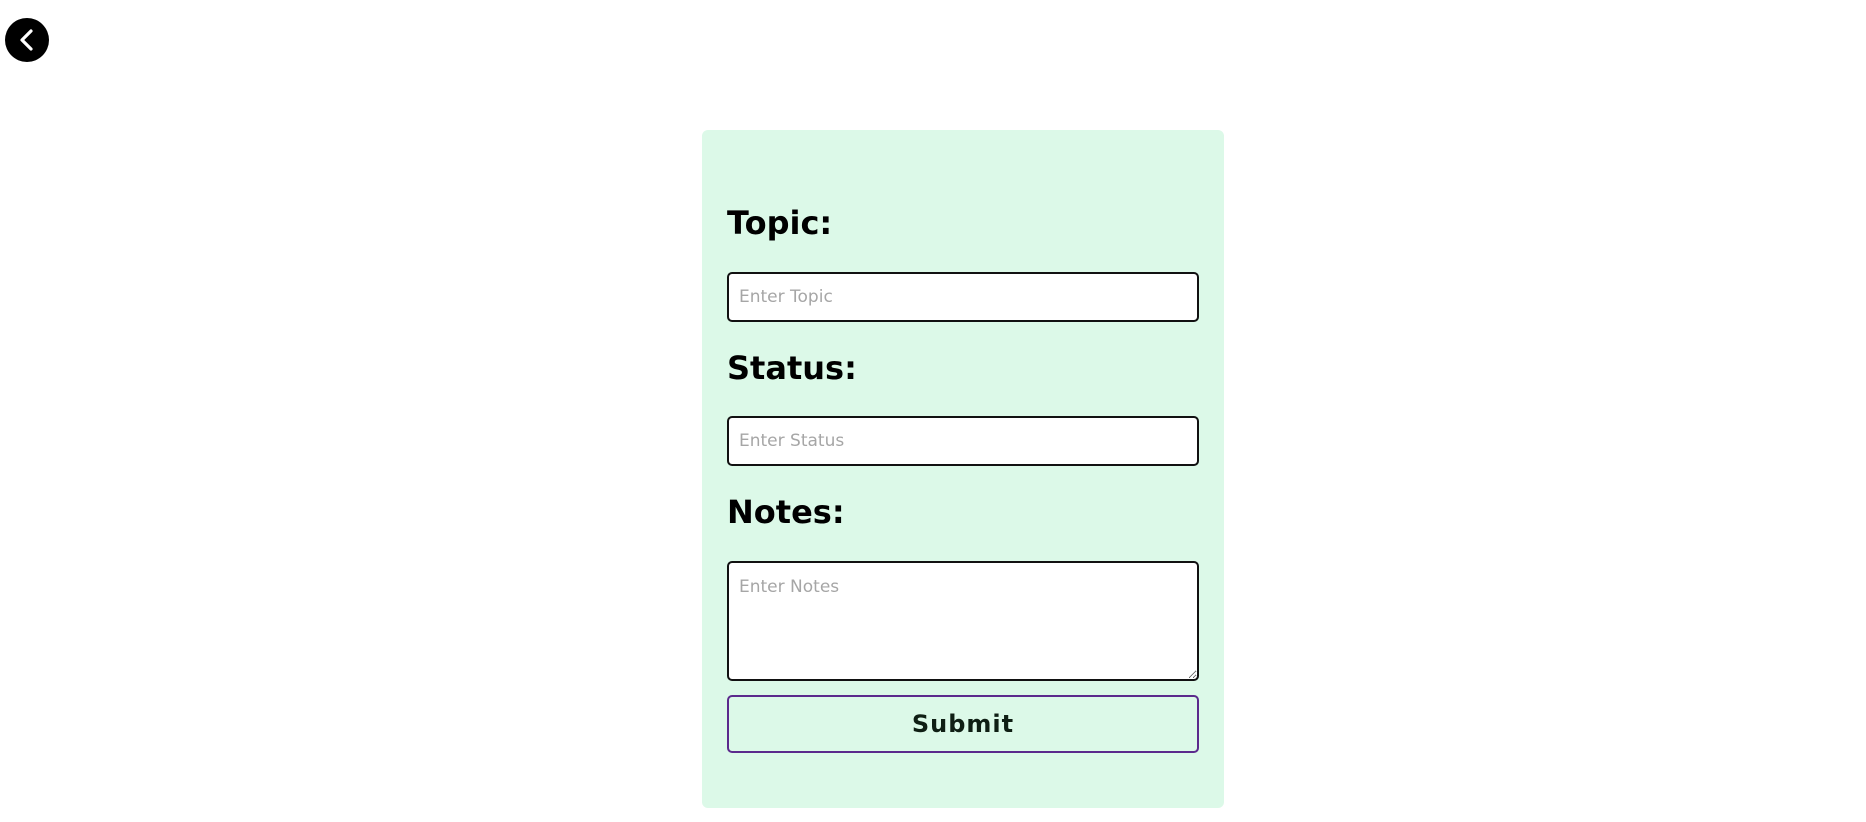  Describe the element at coordinates (963, 441) in the screenshot. I see `status-input` at that location.